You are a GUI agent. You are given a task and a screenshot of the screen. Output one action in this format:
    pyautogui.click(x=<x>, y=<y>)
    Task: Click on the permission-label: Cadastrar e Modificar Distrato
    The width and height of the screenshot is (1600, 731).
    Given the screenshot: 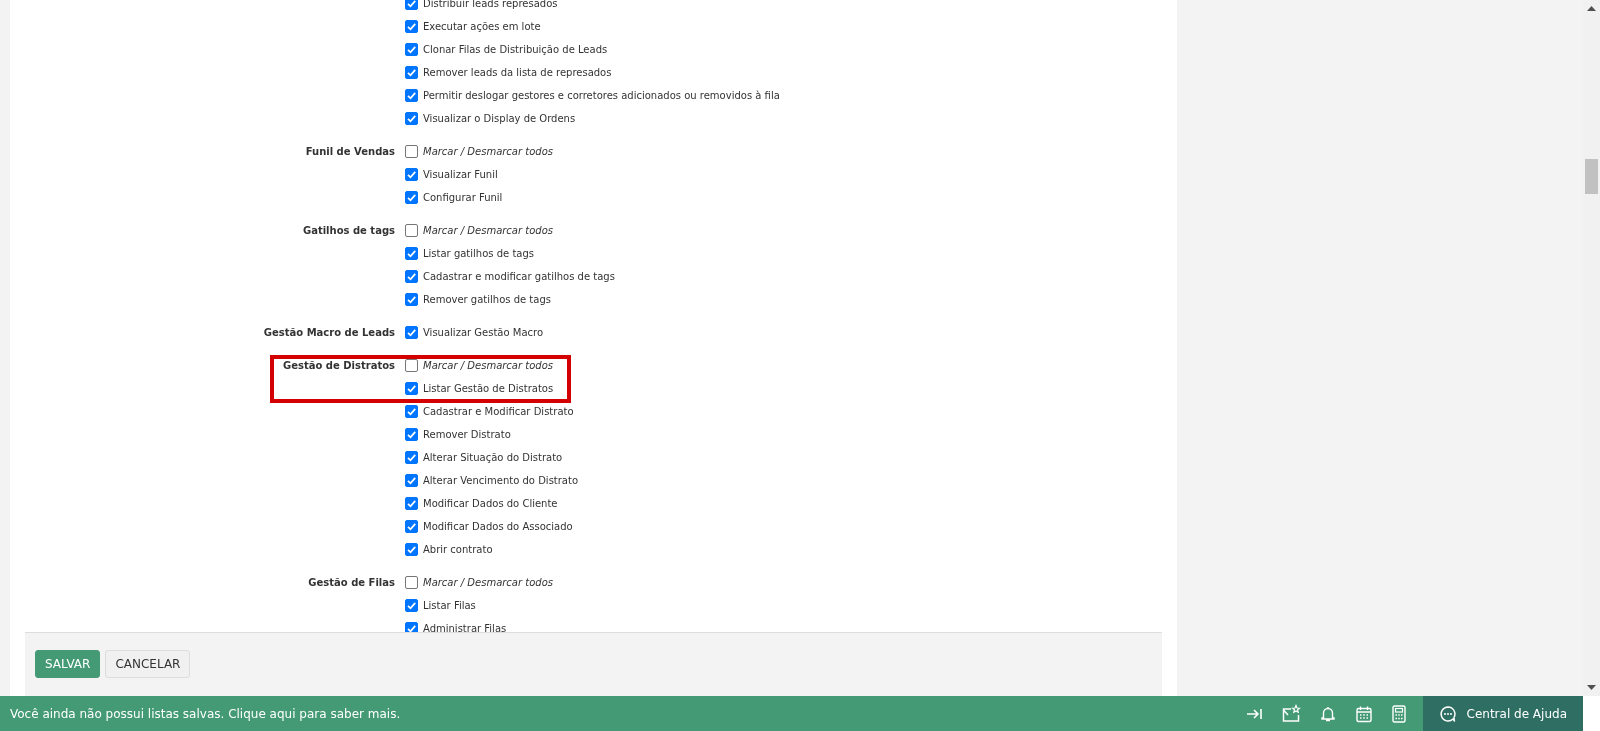 What is the action you would take?
    pyautogui.click(x=498, y=411)
    